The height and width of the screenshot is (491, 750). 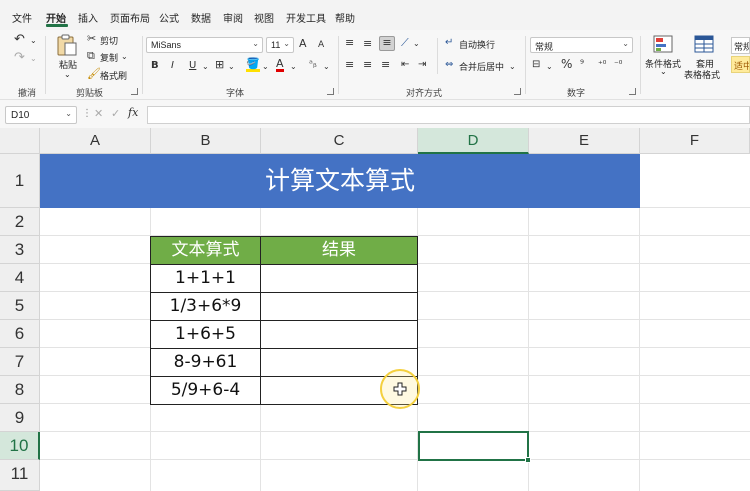 I want to click on align-middle-icon: ≡, so click(x=367, y=44).